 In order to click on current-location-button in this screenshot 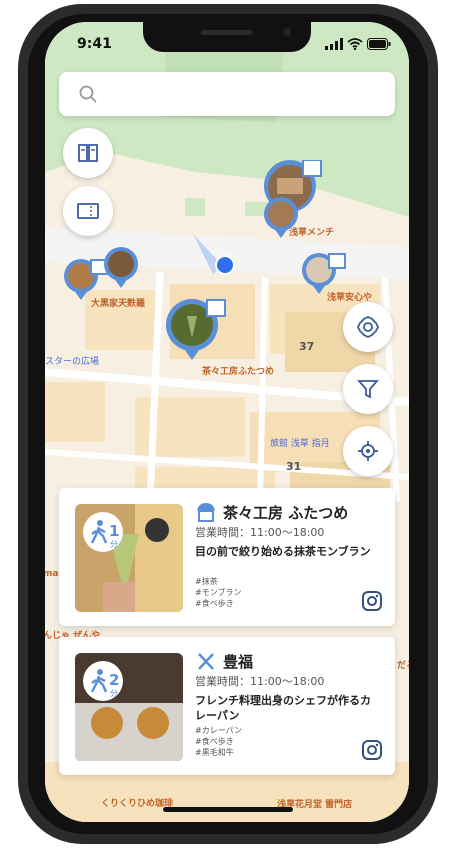, I will do `click(368, 451)`.